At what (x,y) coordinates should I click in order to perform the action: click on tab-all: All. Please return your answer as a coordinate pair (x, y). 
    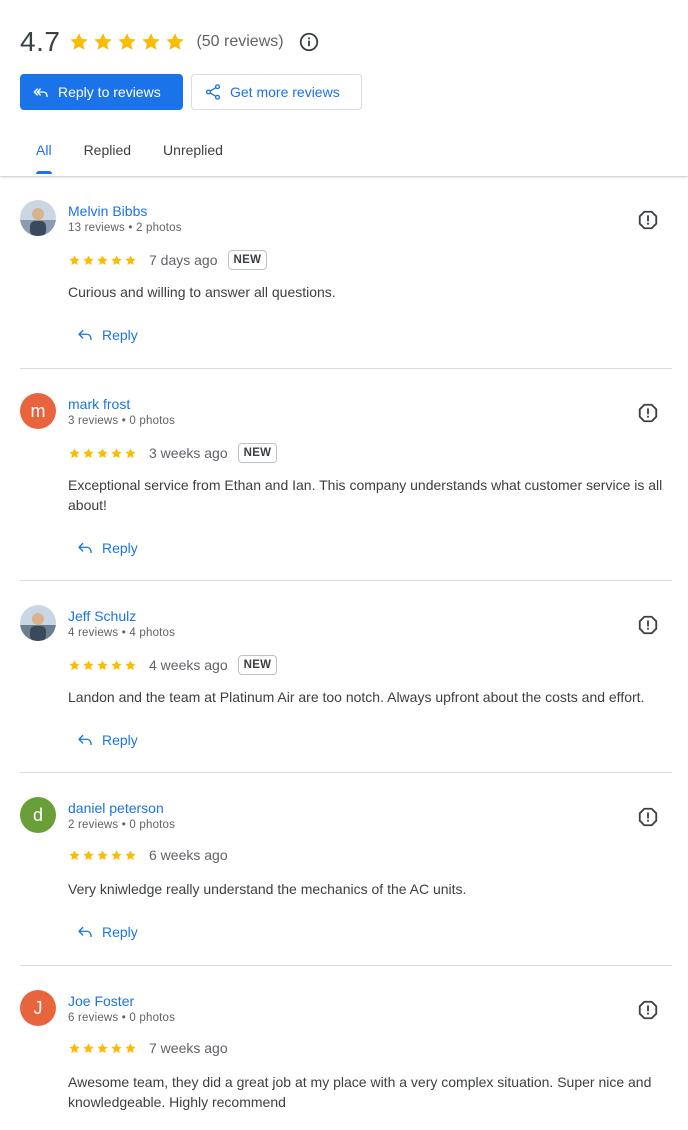
    Looking at the image, I should click on (44, 154).